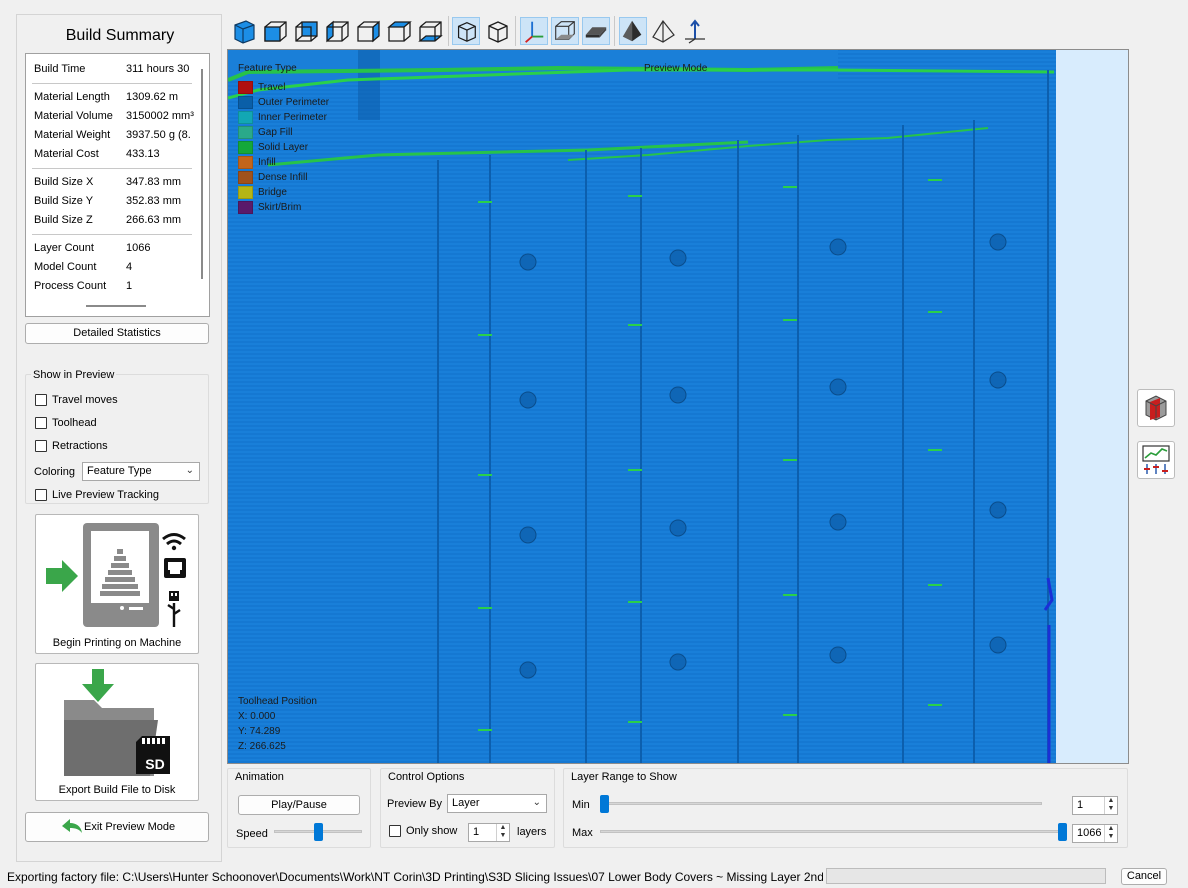 This screenshot has width=1188, height=888. Describe the element at coordinates (76, 400) in the screenshot. I see `travel-moves-checkbox: Travel moves` at that location.